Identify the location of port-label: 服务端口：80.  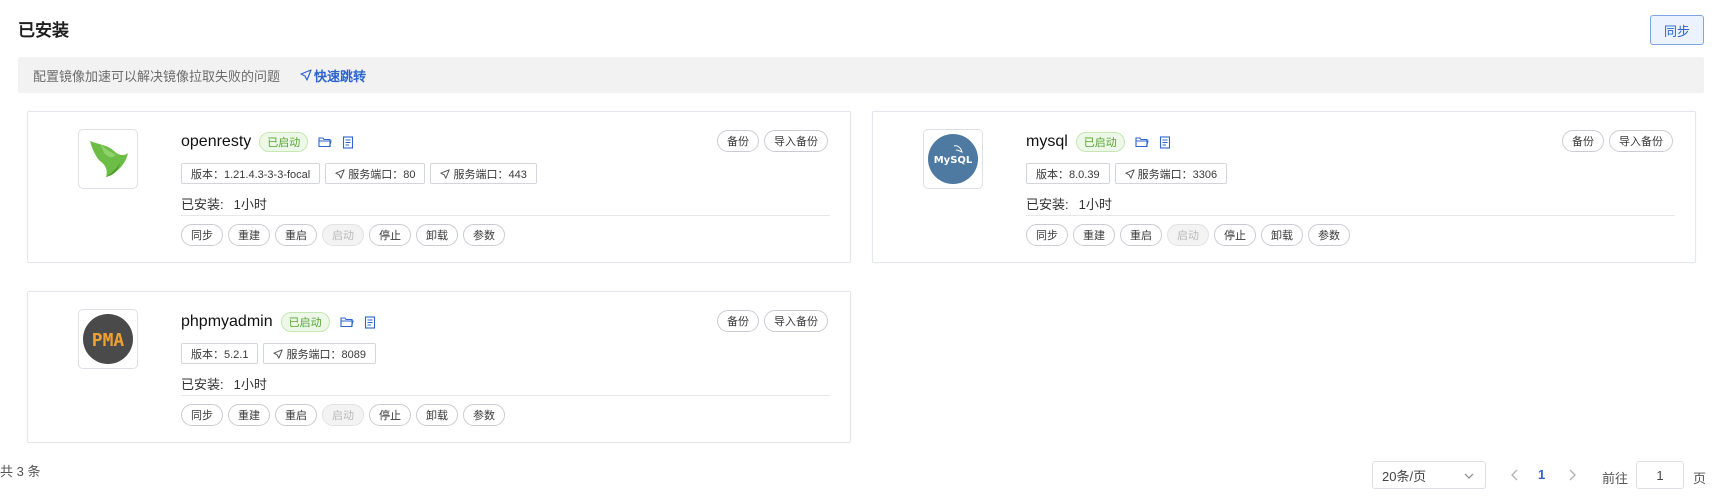
(382, 174).